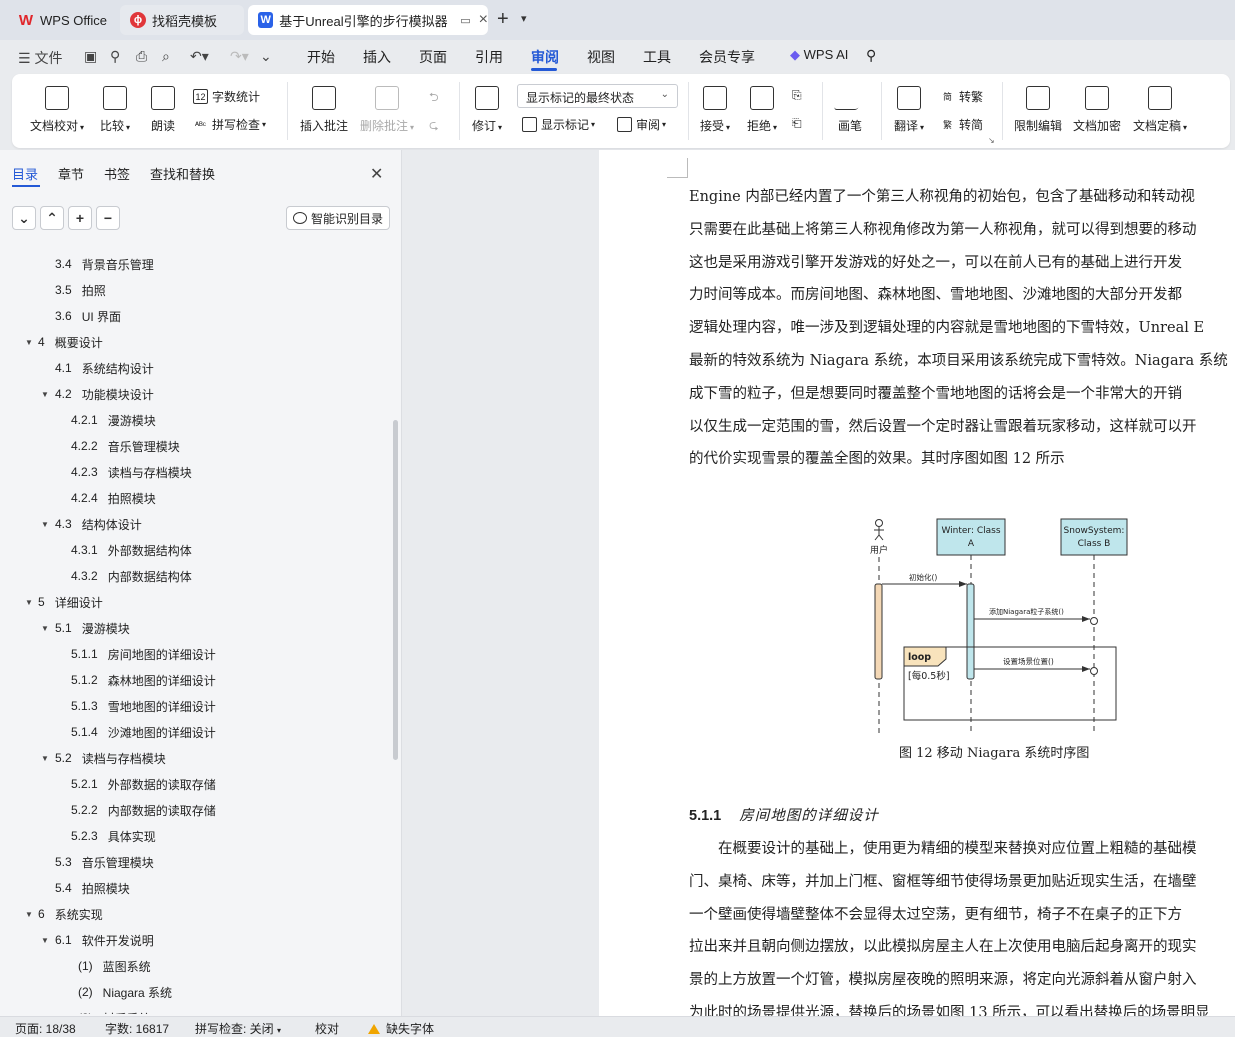  I want to click on accept-button: 接受 ▾, so click(715, 110).